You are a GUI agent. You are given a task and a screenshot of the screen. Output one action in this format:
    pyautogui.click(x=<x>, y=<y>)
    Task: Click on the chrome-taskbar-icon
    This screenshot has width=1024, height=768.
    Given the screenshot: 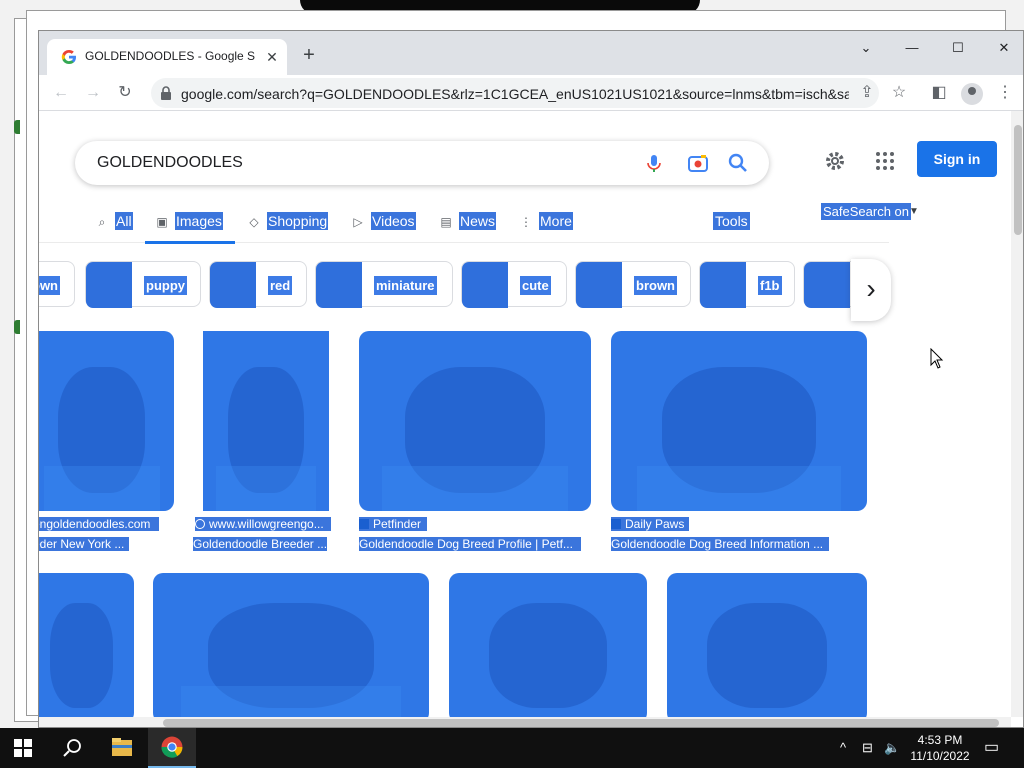 What is the action you would take?
    pyautogui.click(x=172, y=748)
    